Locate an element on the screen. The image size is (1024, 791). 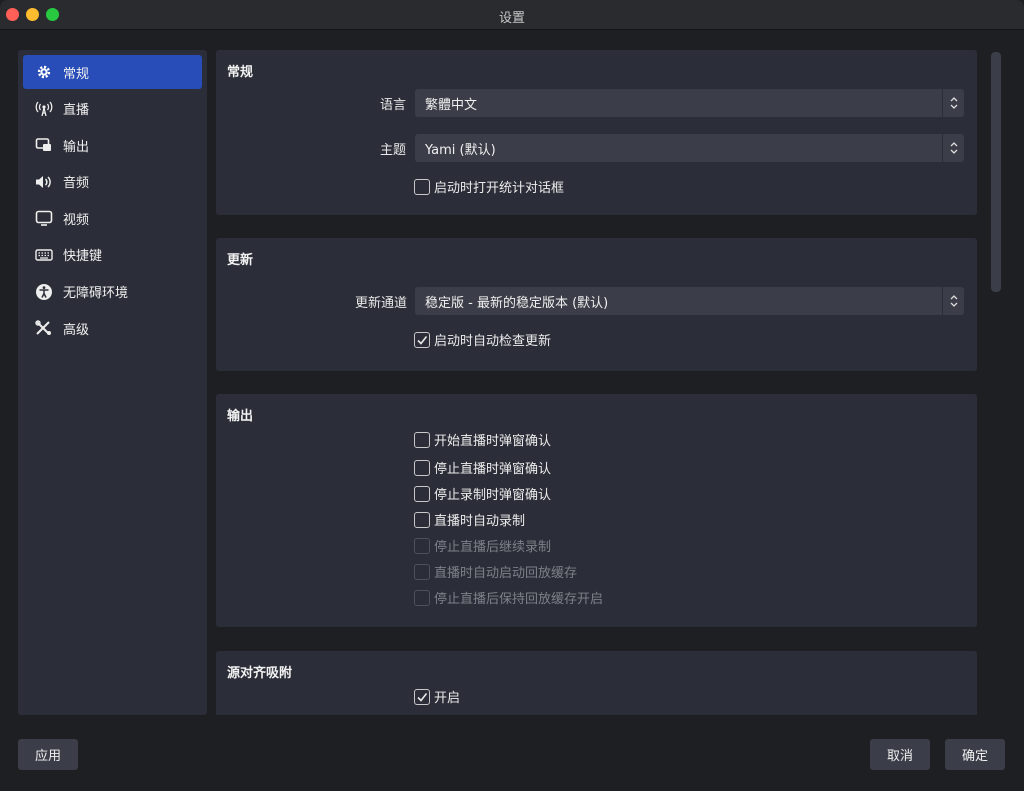
update-channel-select: 稳定版 - 最新的稳定版本 (默认) is located at coordinates (689, 301).